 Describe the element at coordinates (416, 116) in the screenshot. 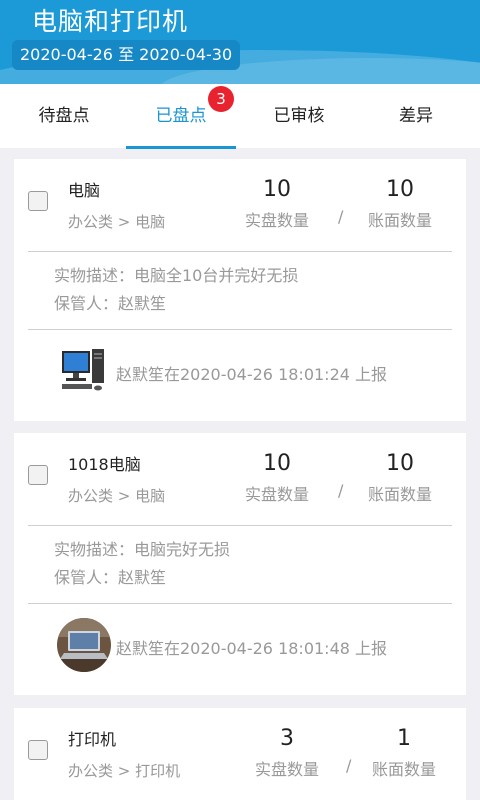

I see `tab-difference: 差异` at that location.